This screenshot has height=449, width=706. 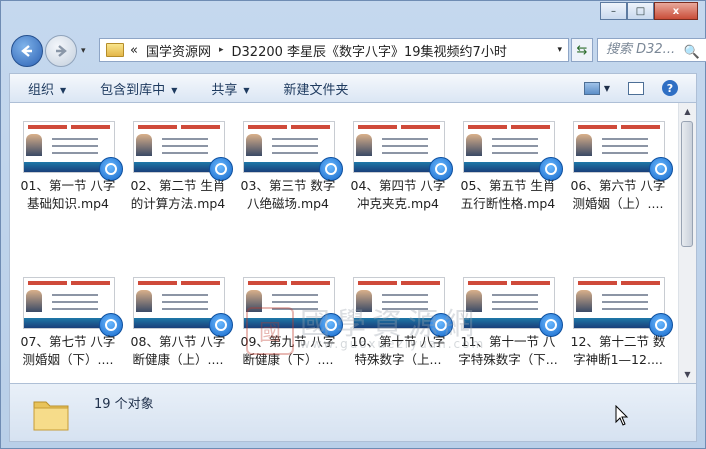 I want to click on vertical-scrollbar: ▲ ▼, so click(x=687, y=243).